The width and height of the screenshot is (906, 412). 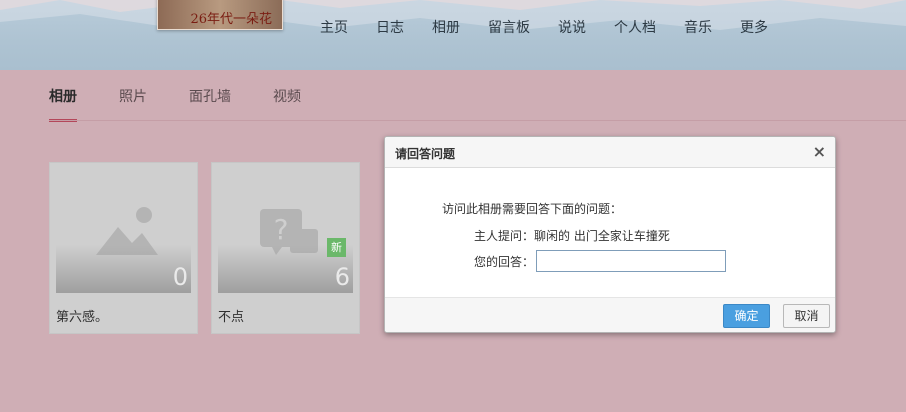 I want to click on album-tabs: 相册 照片 面孔墙 视频, so click(x=196, y=104).